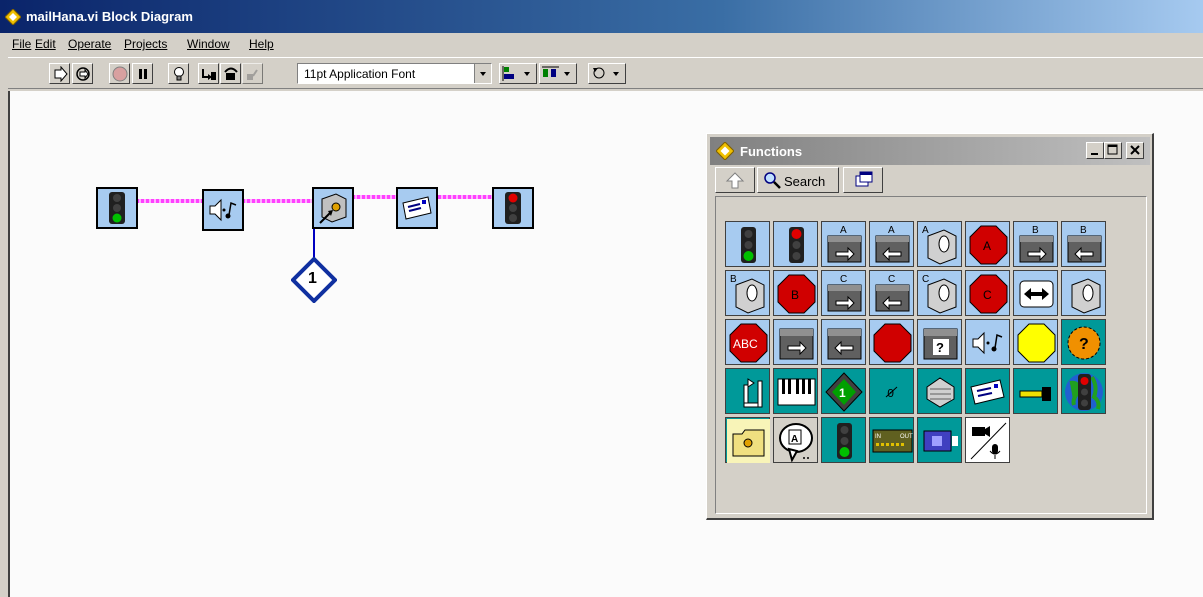  What do you see at coordinates (601, 16) in the screenshot?
I see `title-bar: mailHana.vi Block Diagram` at bounding box center [601, 16].